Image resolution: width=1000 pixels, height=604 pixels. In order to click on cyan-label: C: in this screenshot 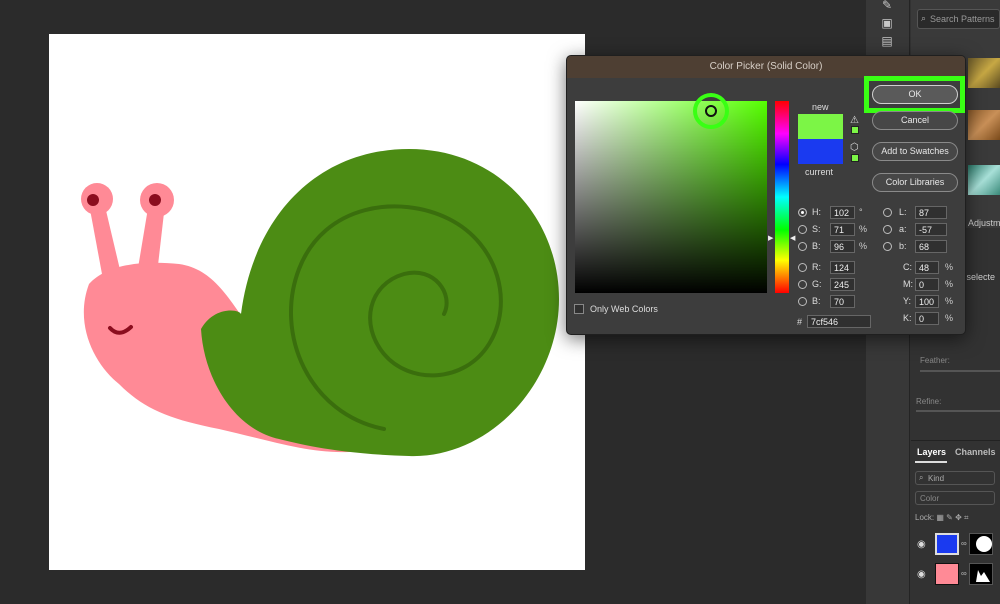, I will do `click(907, 267)`.